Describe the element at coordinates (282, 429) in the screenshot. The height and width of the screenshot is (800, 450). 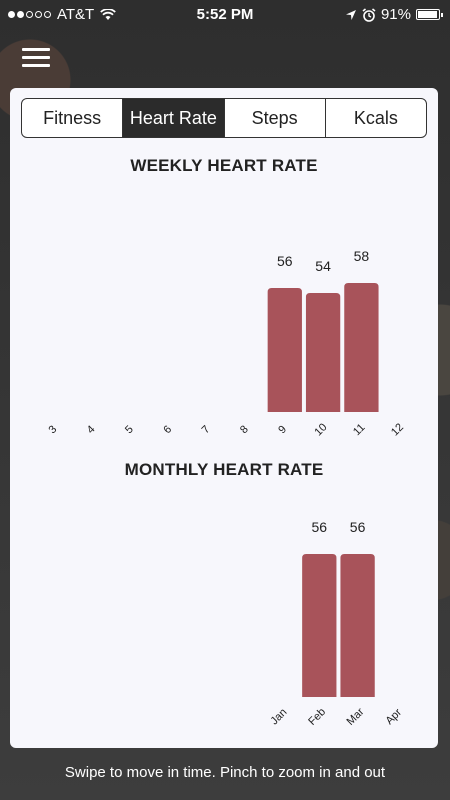
I see `x-tick-label-9: 9` at that location.